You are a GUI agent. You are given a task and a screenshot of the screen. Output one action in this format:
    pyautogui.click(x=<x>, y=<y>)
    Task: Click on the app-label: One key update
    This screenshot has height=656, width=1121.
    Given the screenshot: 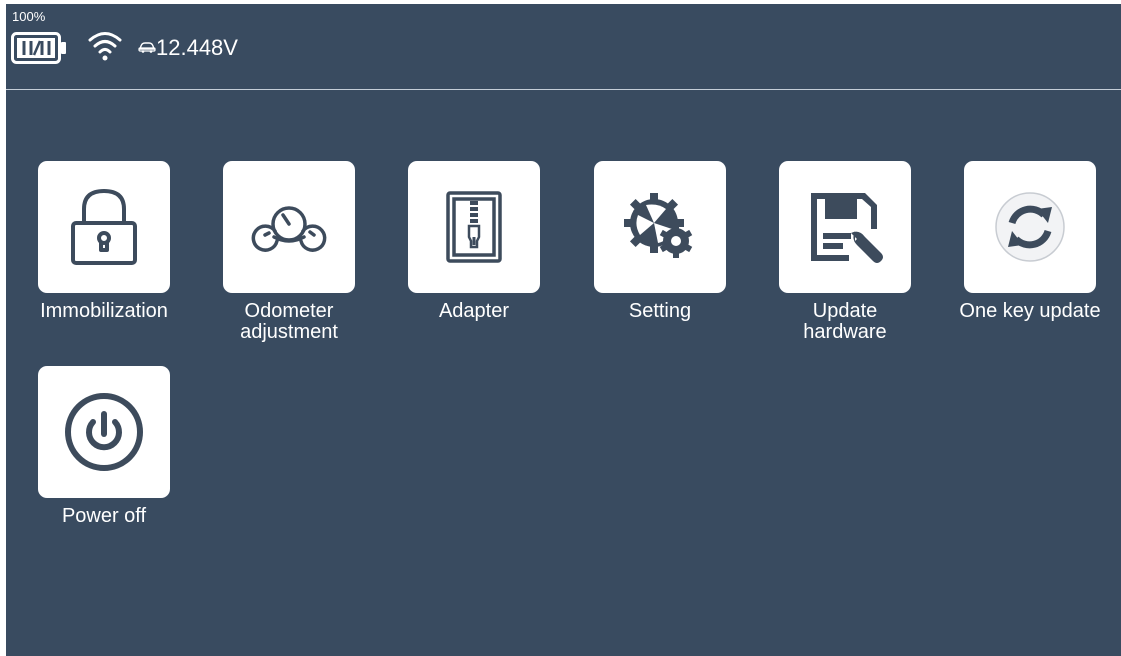 What is the action you would take?
    pyautogui.click(x=1030, y=311)
    